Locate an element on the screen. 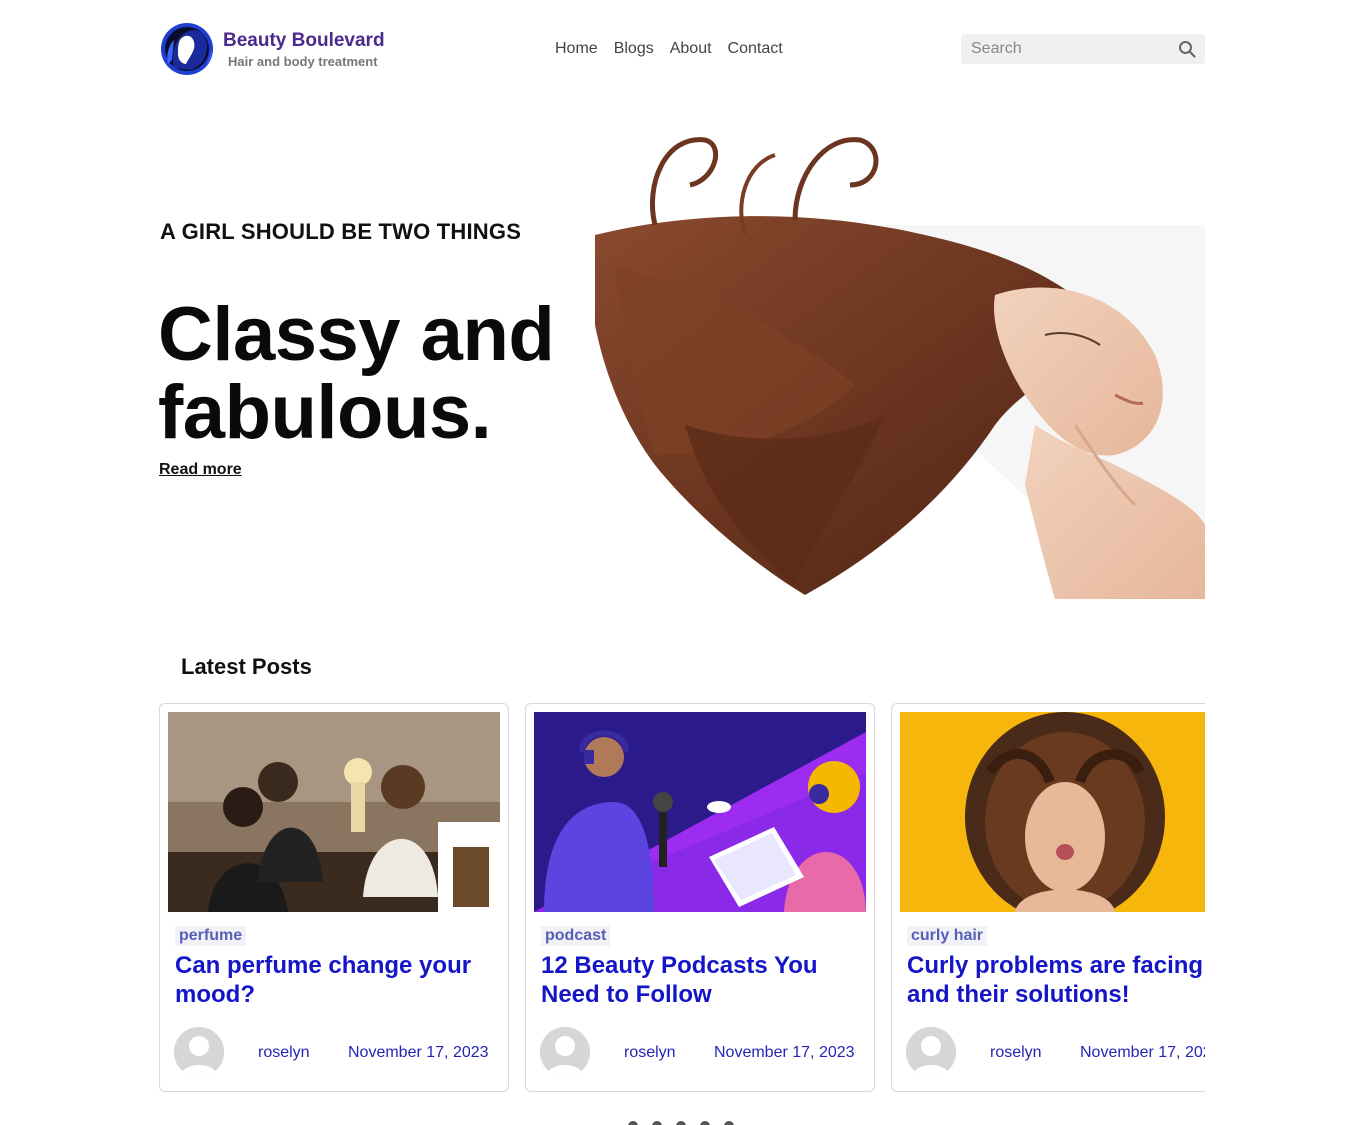 This screenshot has width=1365, height=1125. read-more-link: Read more is located at coordinates (200, 470).